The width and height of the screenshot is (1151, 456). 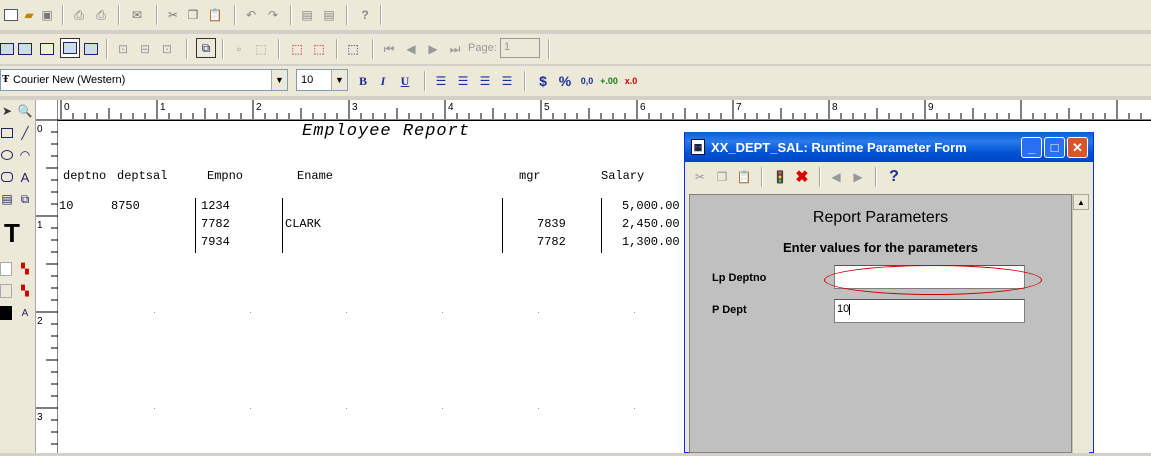 I want to click on group-deptsal: 8750, so click(x=125, y=206).